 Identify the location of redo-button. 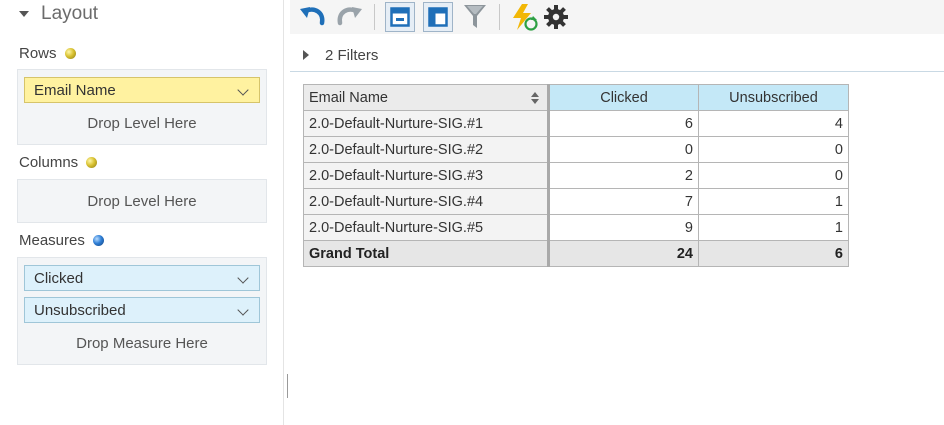
(350, 17).